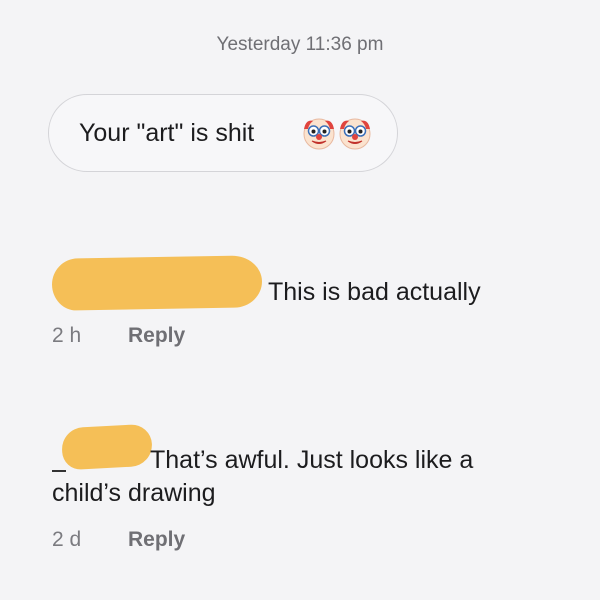 The width and height of the screenshot is (600, 600). Describe the element at coordinates (59, 471) in the screenshot. I see `username-fragment` at that location.